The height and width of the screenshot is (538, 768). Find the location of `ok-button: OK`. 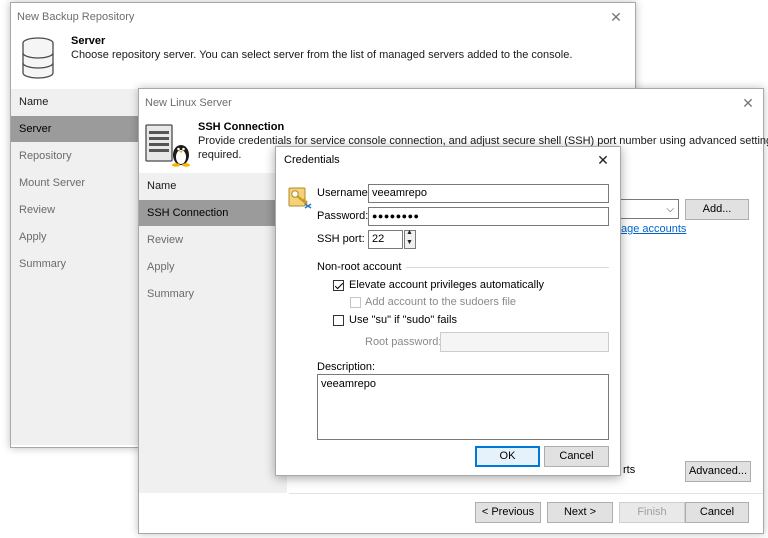

ok-button: OK is located at coordinates (507, 456).